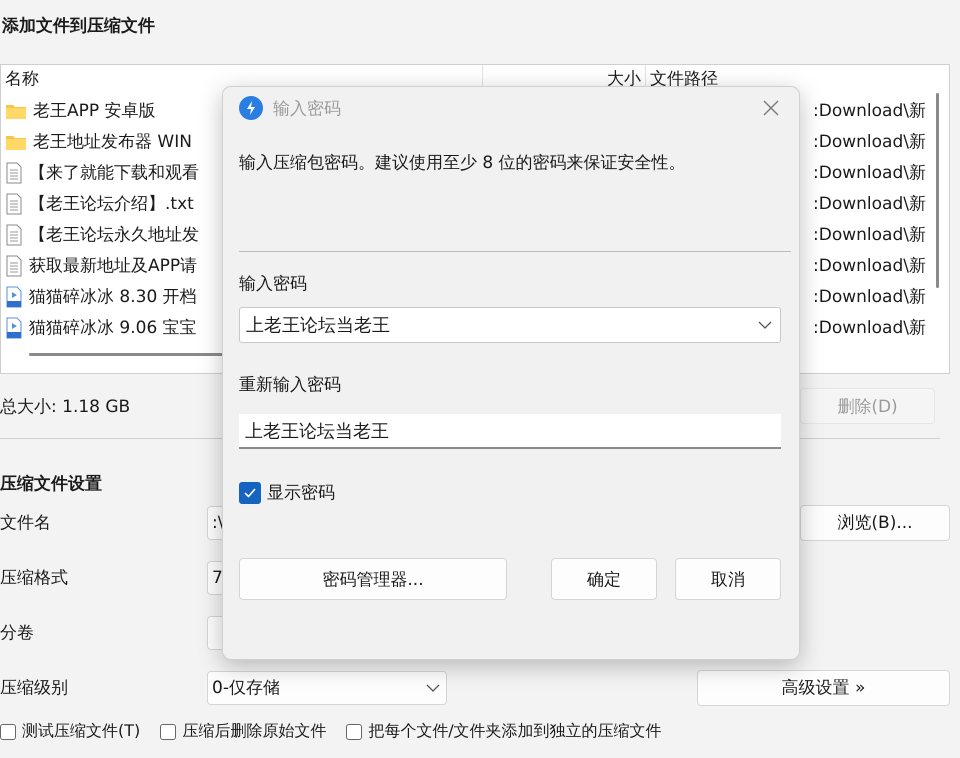 The image size is (960, 758). I want to click on file-name: 【老王论坛介绍】.txt, so click(111, 204).